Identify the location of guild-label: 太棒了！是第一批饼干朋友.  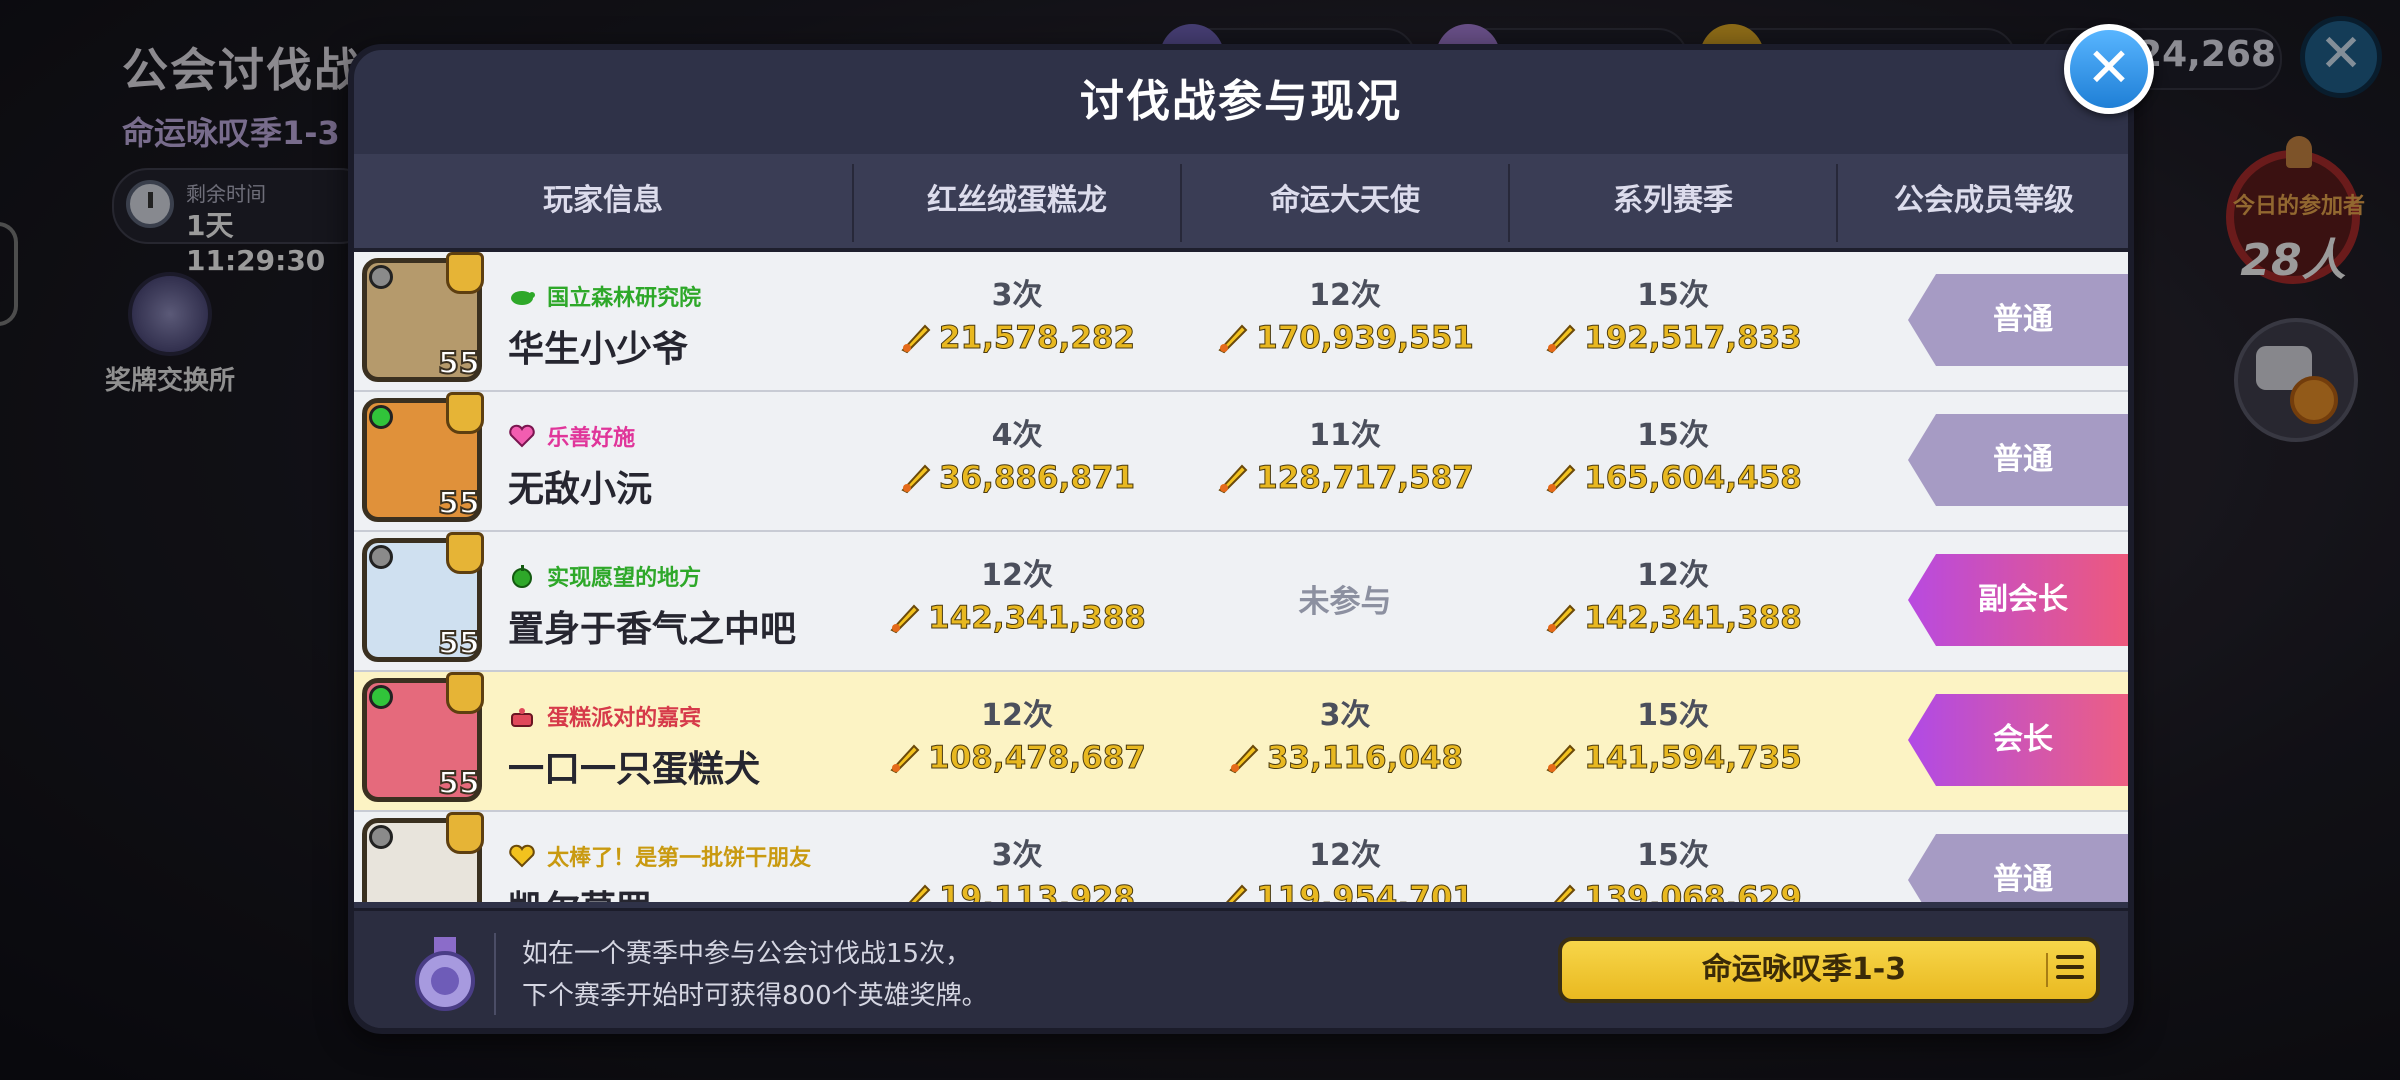
(660, 855).